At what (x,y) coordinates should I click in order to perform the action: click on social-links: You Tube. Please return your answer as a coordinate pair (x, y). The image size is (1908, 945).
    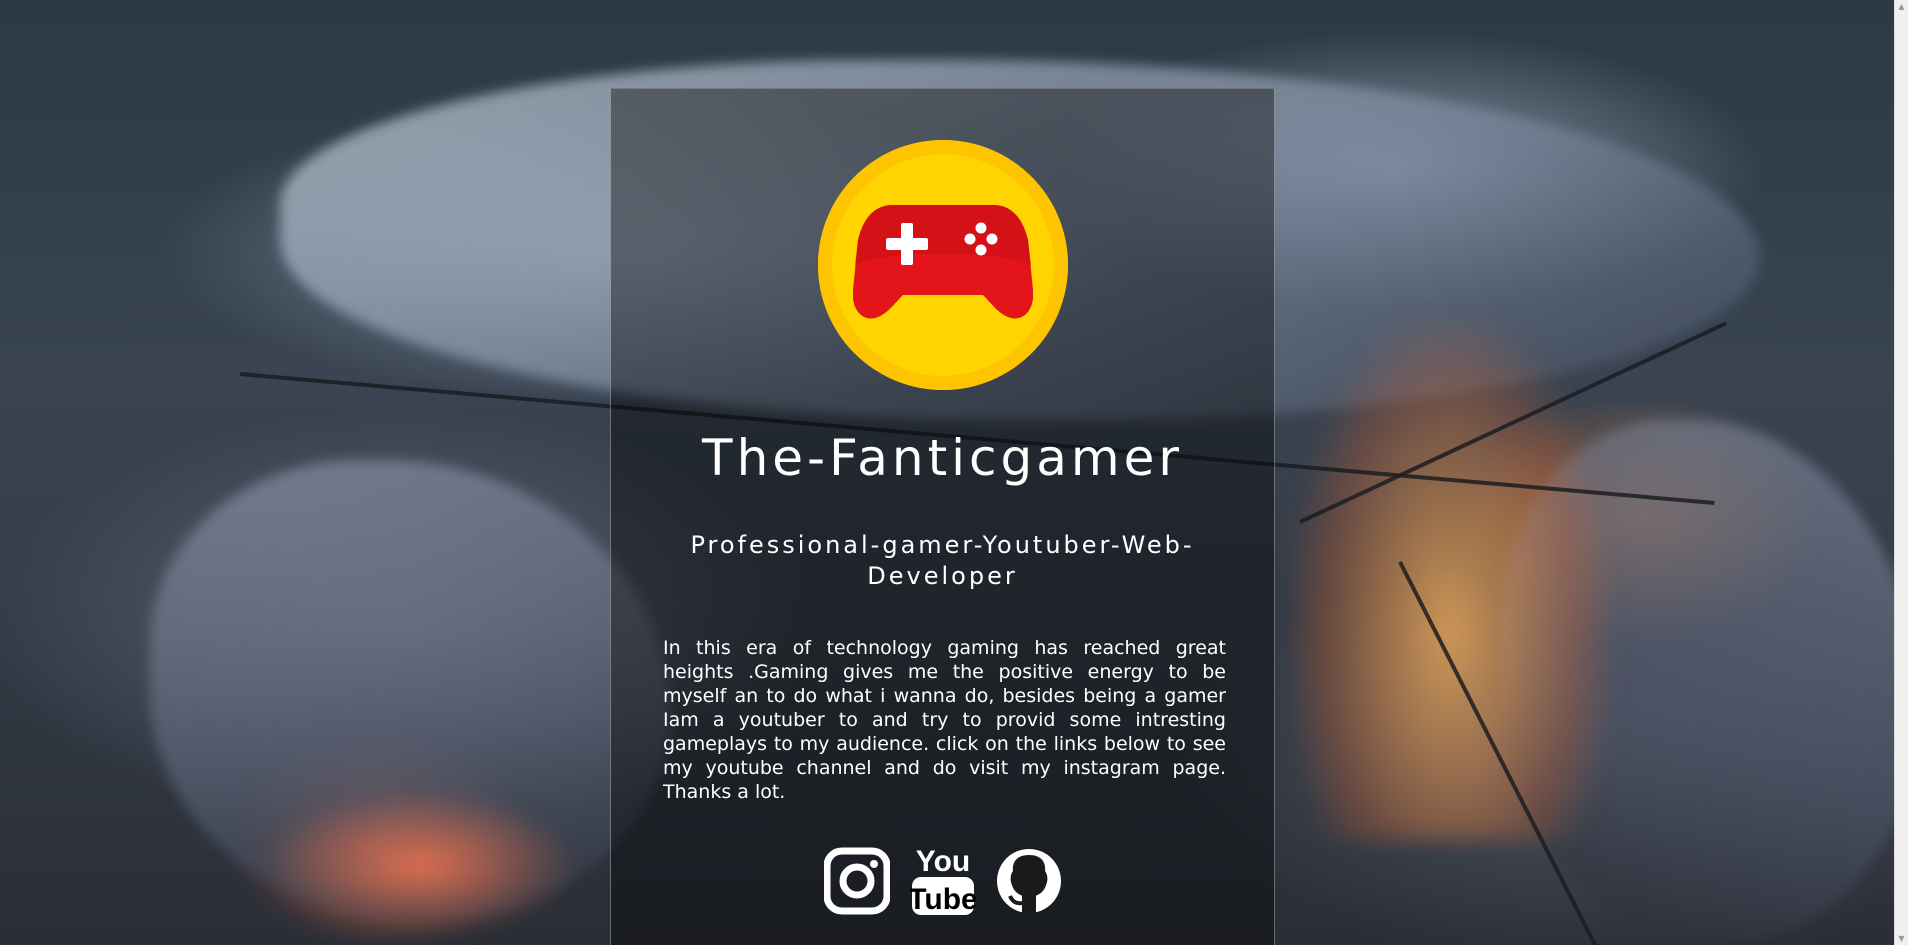
    Looking at the image, I should click on (942, 879).